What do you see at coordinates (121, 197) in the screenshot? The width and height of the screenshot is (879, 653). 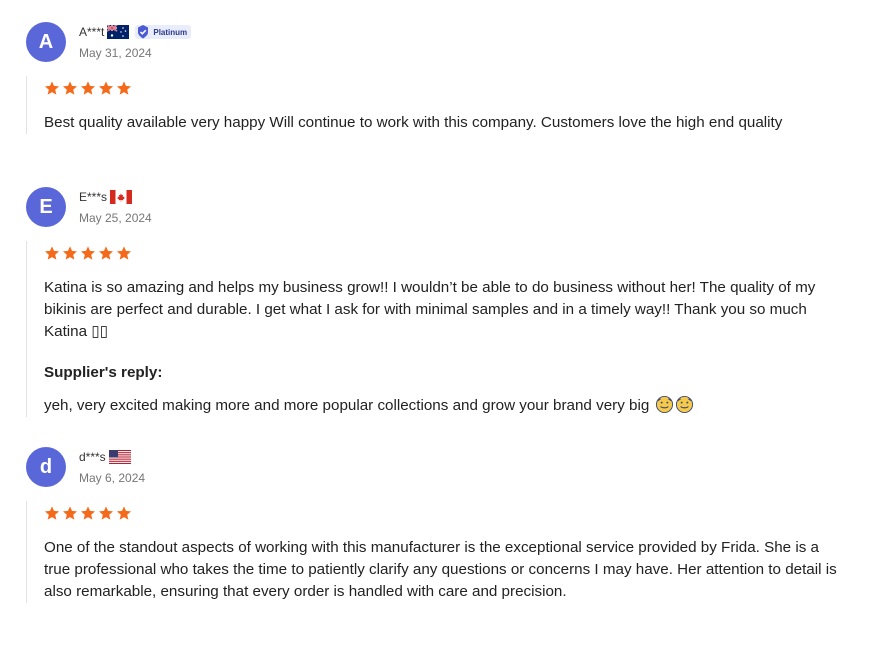 I see `canada-flag-icon` at bounding box center [121, 197].